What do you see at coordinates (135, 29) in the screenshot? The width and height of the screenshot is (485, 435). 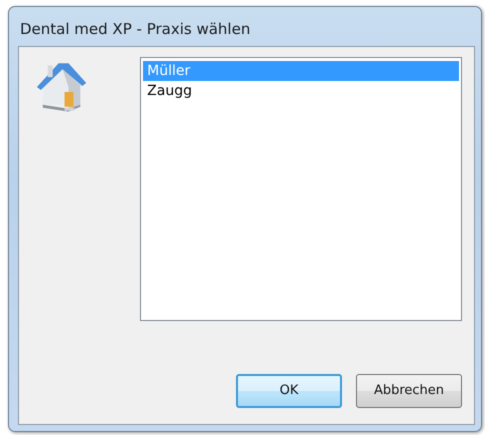 I see `window-title: Dental med XP - Praxis wählen` at bounding box center [135, 29].